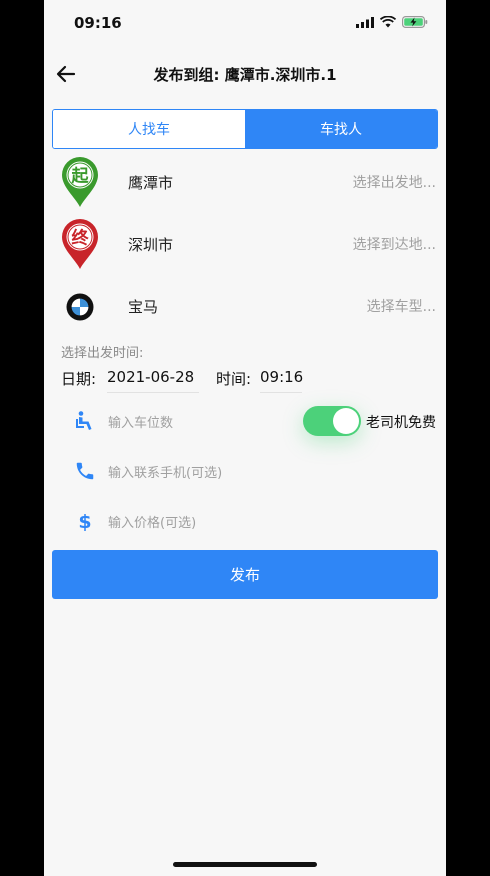 This screenshot has height=876, width=490. I want to click on publish-button: 发布, so click(245, 574).